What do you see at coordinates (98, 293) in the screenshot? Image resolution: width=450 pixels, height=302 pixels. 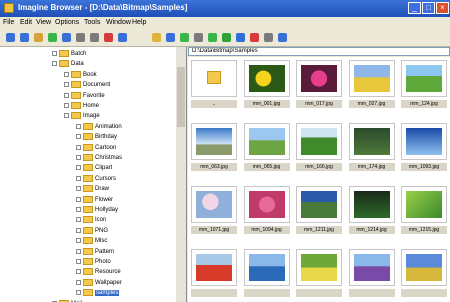 I see `tree-item-samples: samples` at bounding box center [98, 293].